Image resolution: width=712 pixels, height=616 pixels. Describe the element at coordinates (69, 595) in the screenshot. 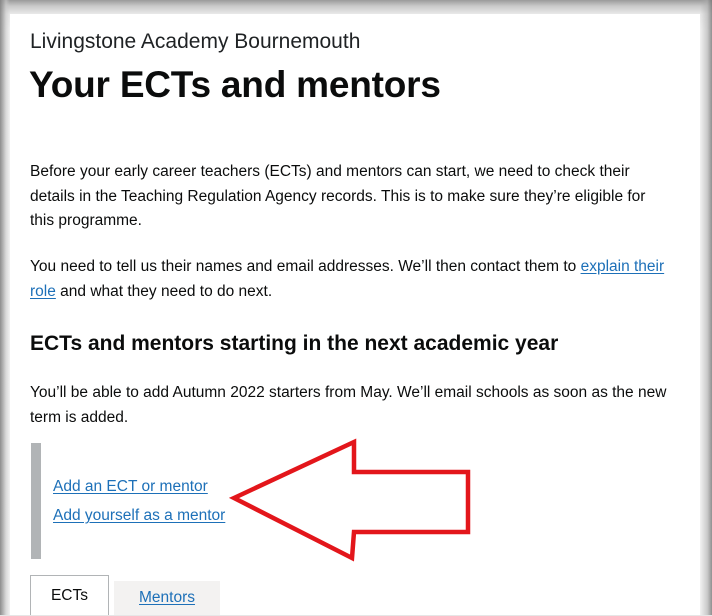

I see `tab-ects: ECTs` at that location.